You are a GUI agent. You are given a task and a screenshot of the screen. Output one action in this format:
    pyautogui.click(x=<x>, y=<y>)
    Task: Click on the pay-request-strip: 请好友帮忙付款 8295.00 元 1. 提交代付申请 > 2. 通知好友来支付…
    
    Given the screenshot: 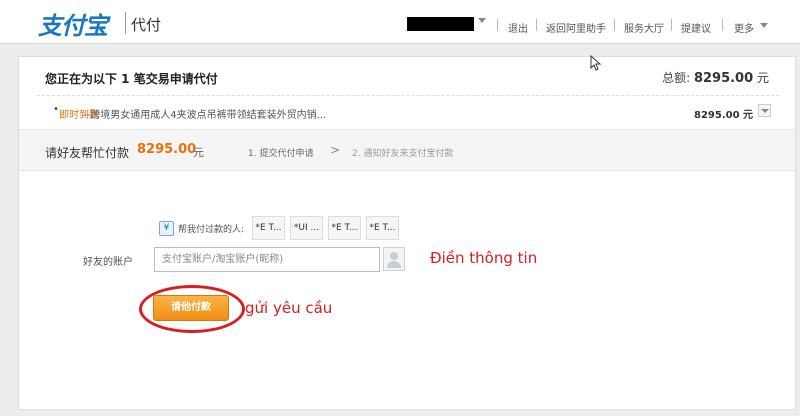 What is the action you would take?
    pyautogui.click(x=407, y=150)
    